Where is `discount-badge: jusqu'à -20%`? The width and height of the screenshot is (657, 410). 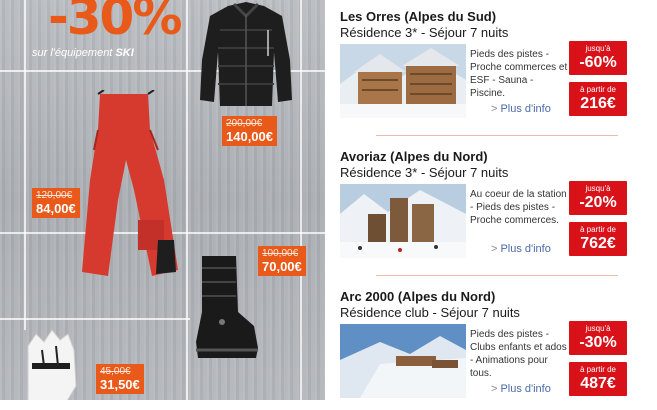 discount-badge: jusqu'à -20% is located at coordinates (598, 198).